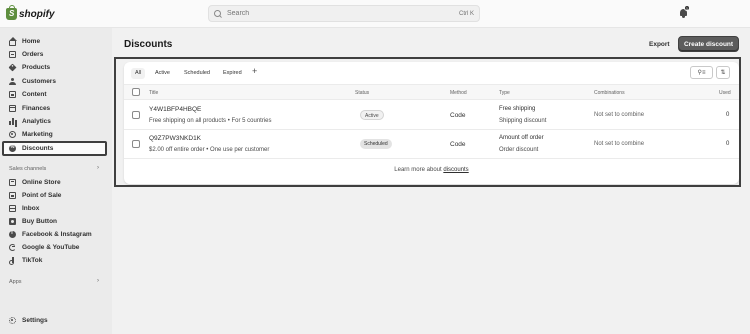 This screenshot has height=334, width=750. Describe the element at coordinates (98, 168) in the screenshot. I see `sales-channels-chevron-icon: ›` at that location.